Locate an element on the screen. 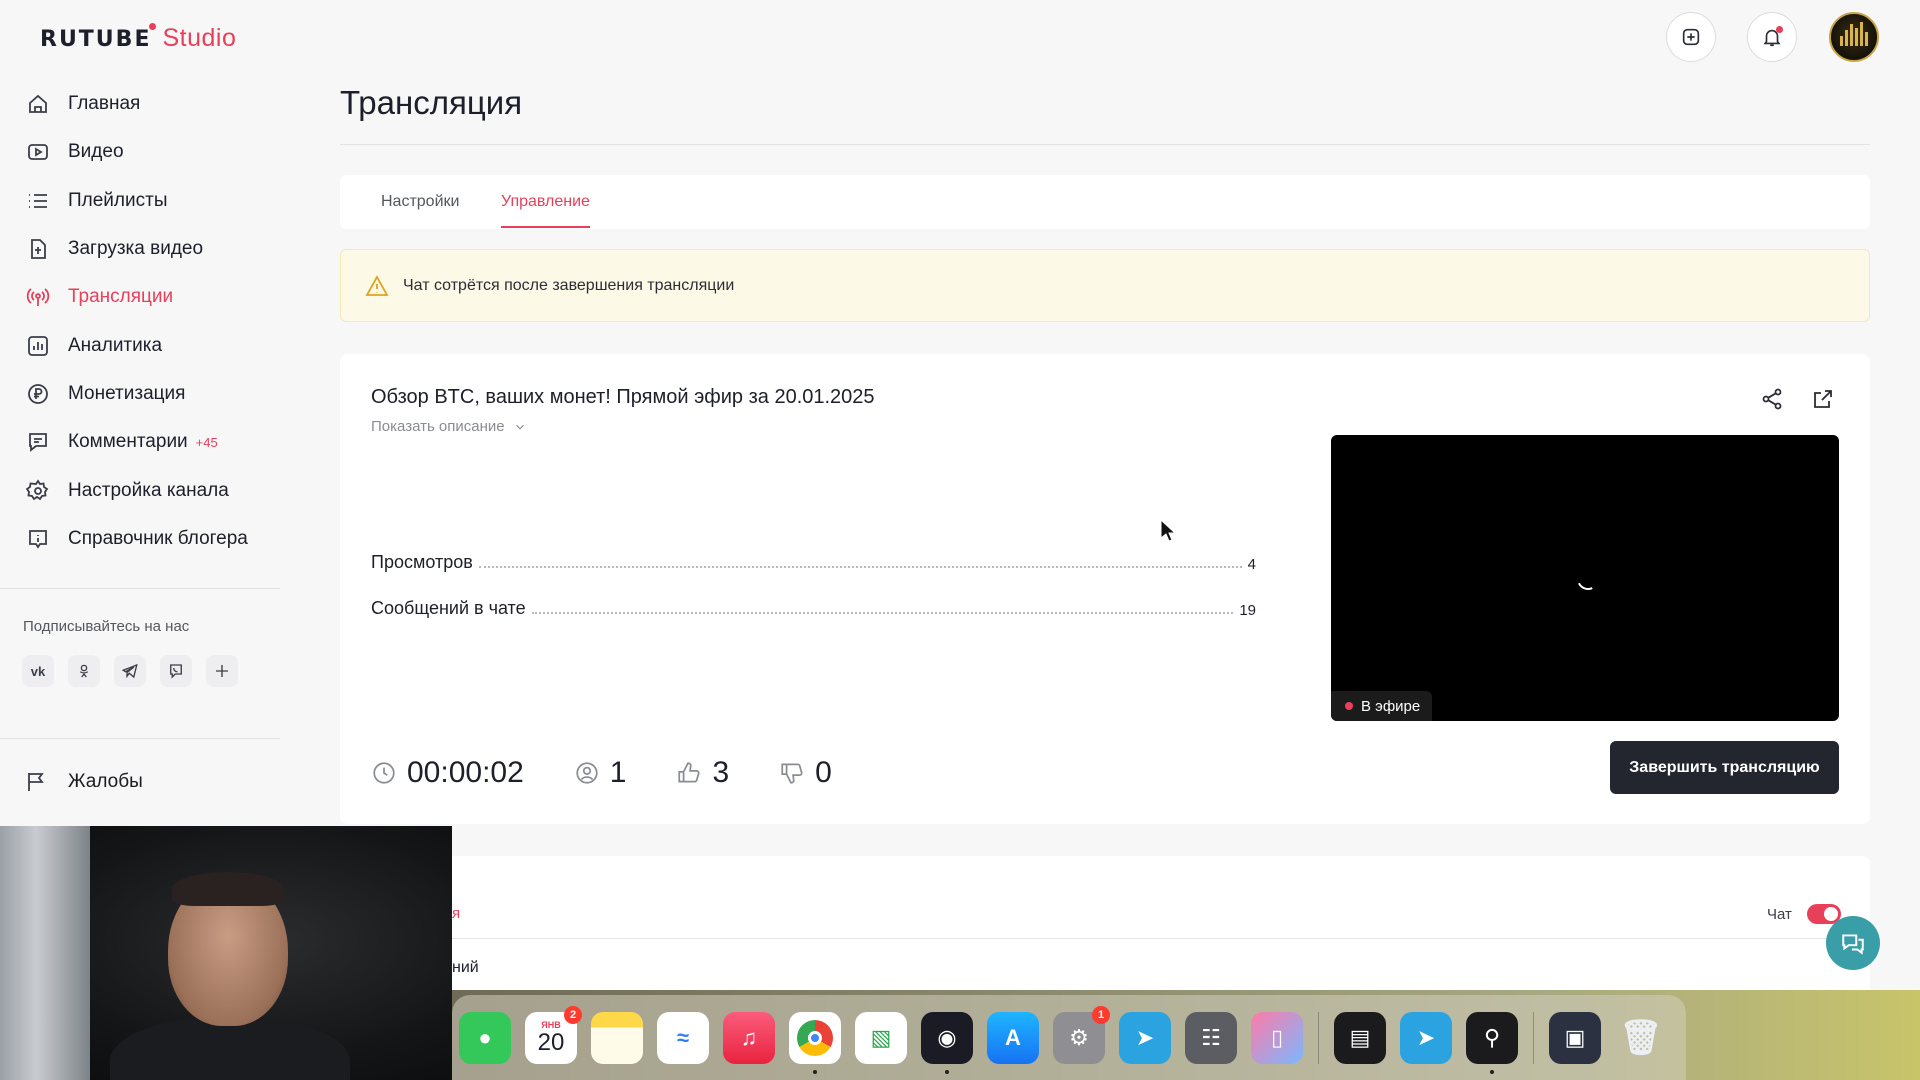  follow-us-label: Подписывайтесь на нас is located at coordinates (106, 626).